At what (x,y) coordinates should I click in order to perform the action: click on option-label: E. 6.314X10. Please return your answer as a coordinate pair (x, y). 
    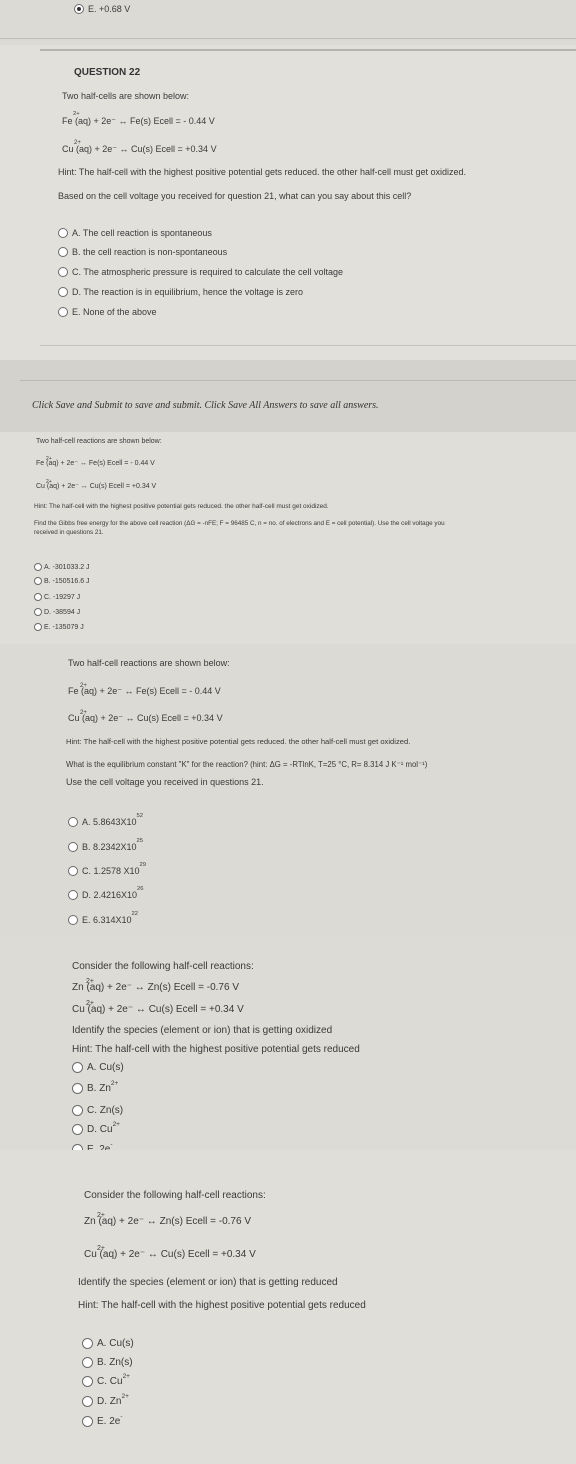
    Looking at the image, I should click on (107, 920).